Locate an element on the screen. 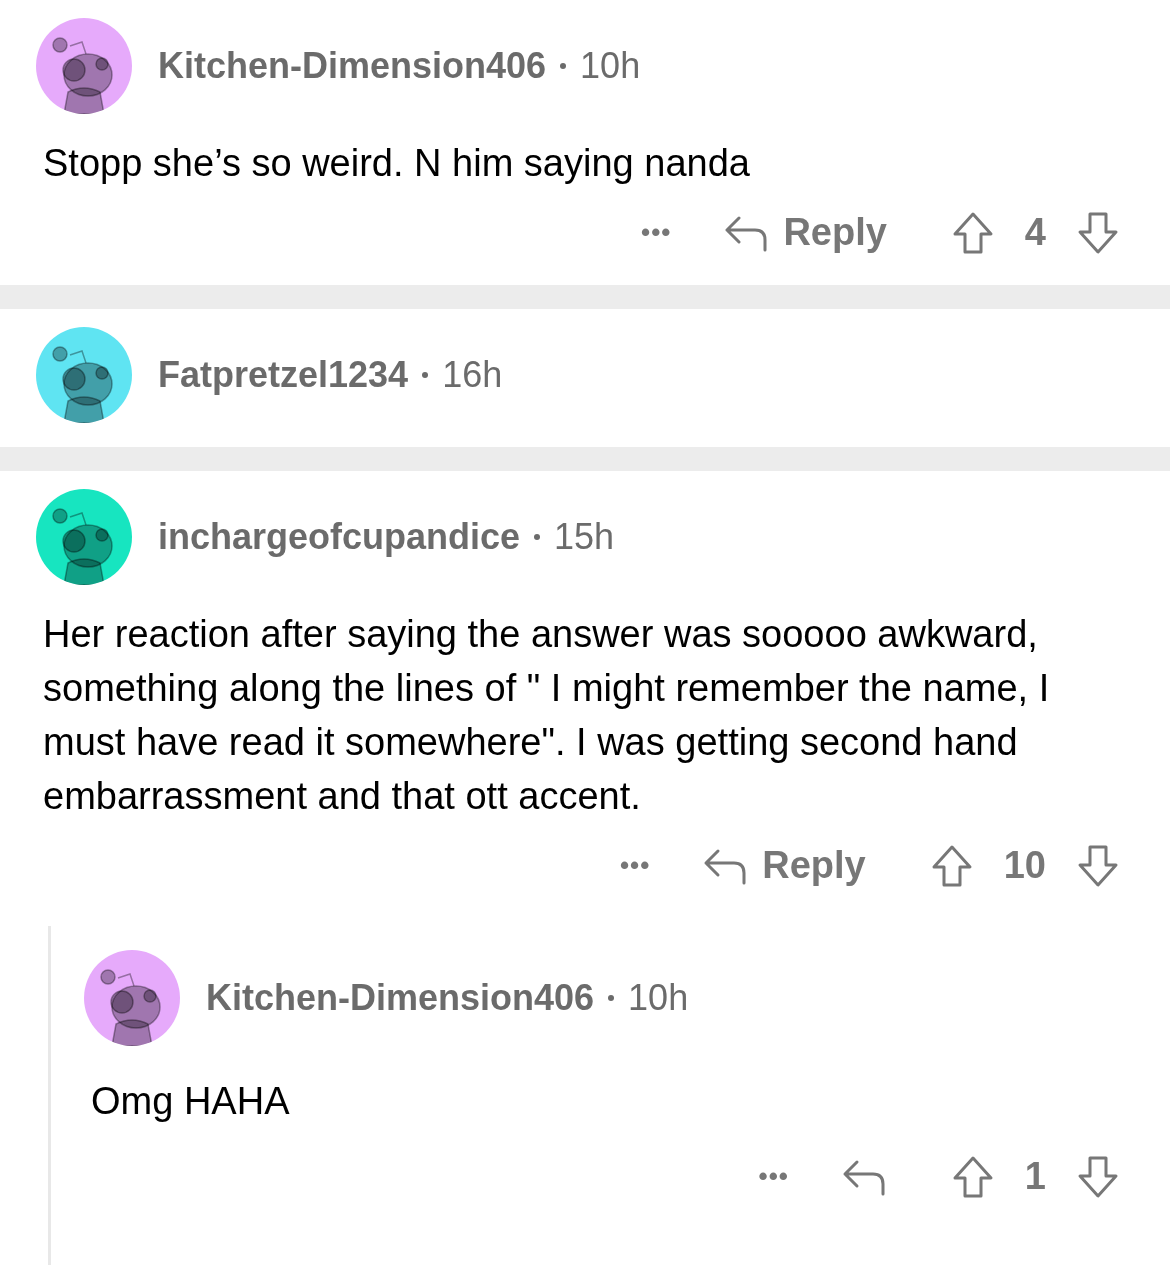  comment-text: Stopp she’s so weird. N him saying nanda is located at coordinates (397, 163).